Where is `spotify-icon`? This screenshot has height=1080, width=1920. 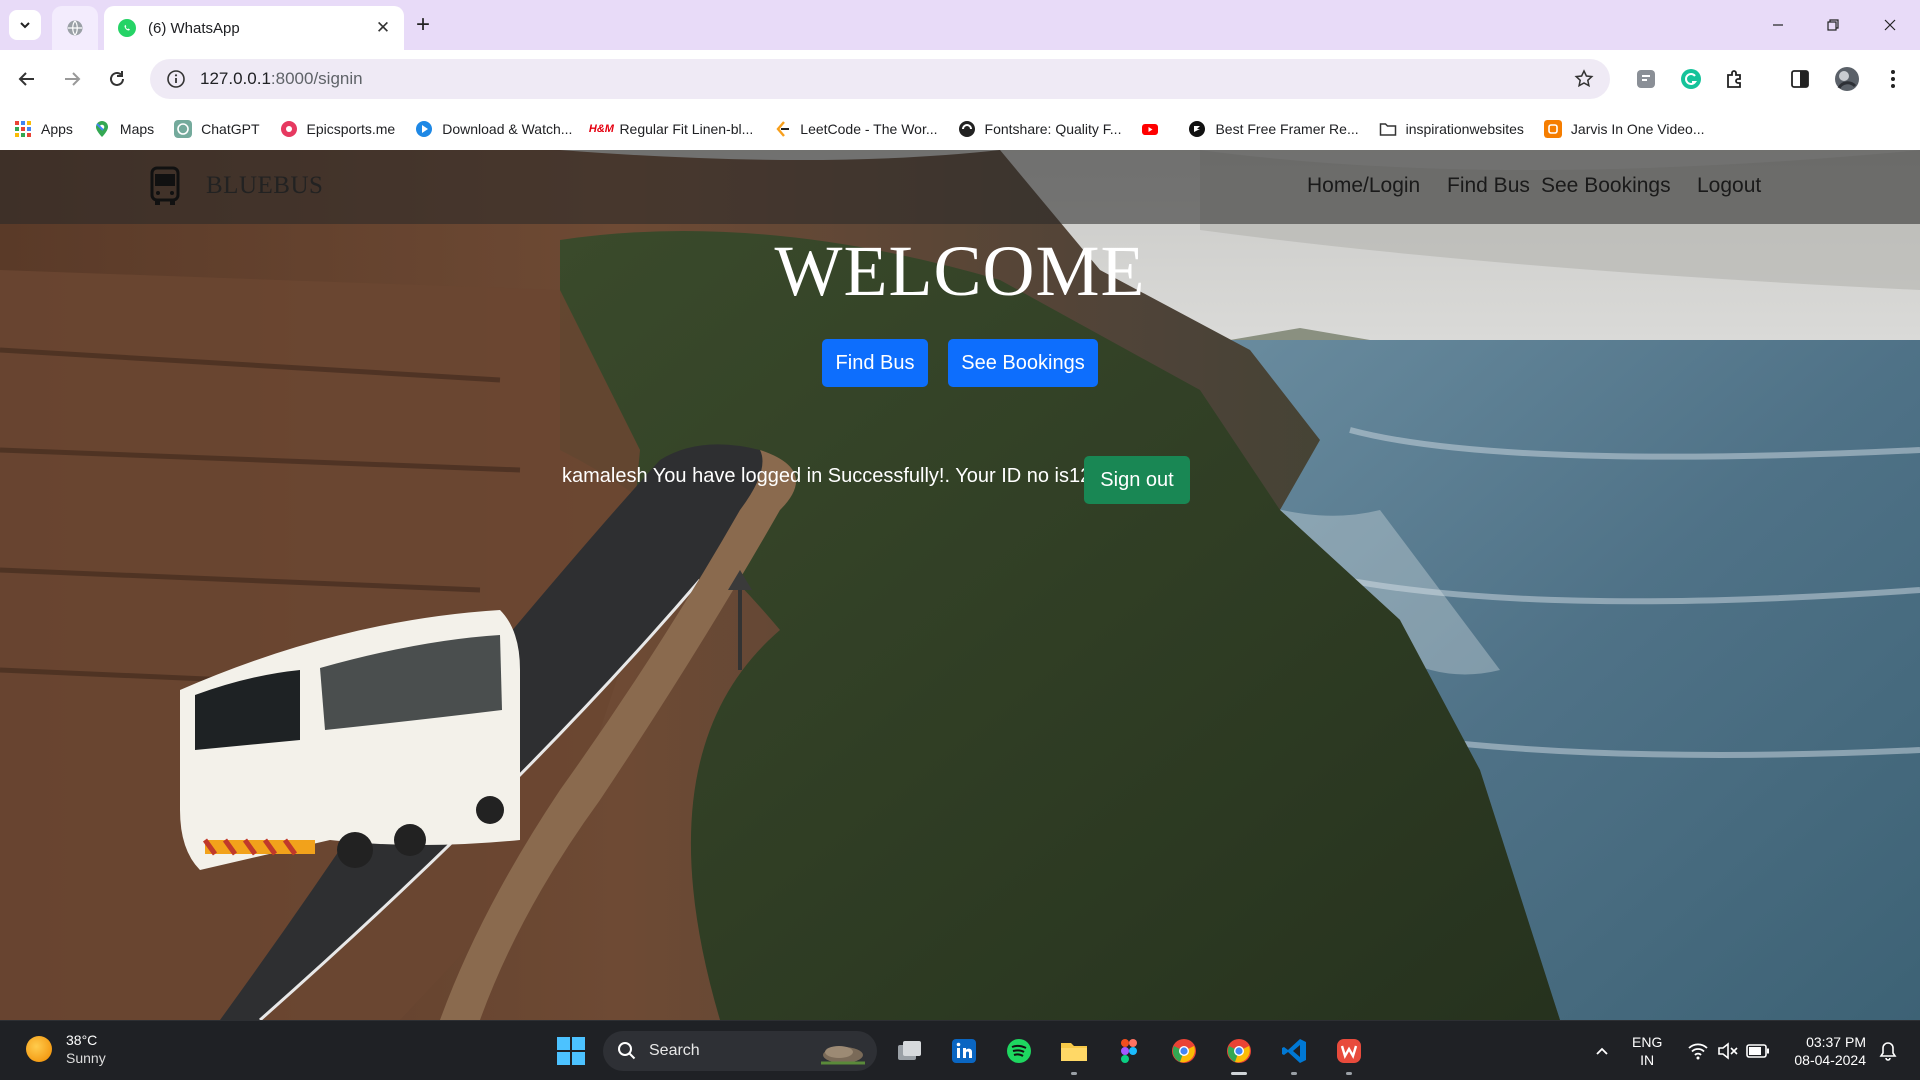 spotify-icon is located at coordinates (1019, 1051).